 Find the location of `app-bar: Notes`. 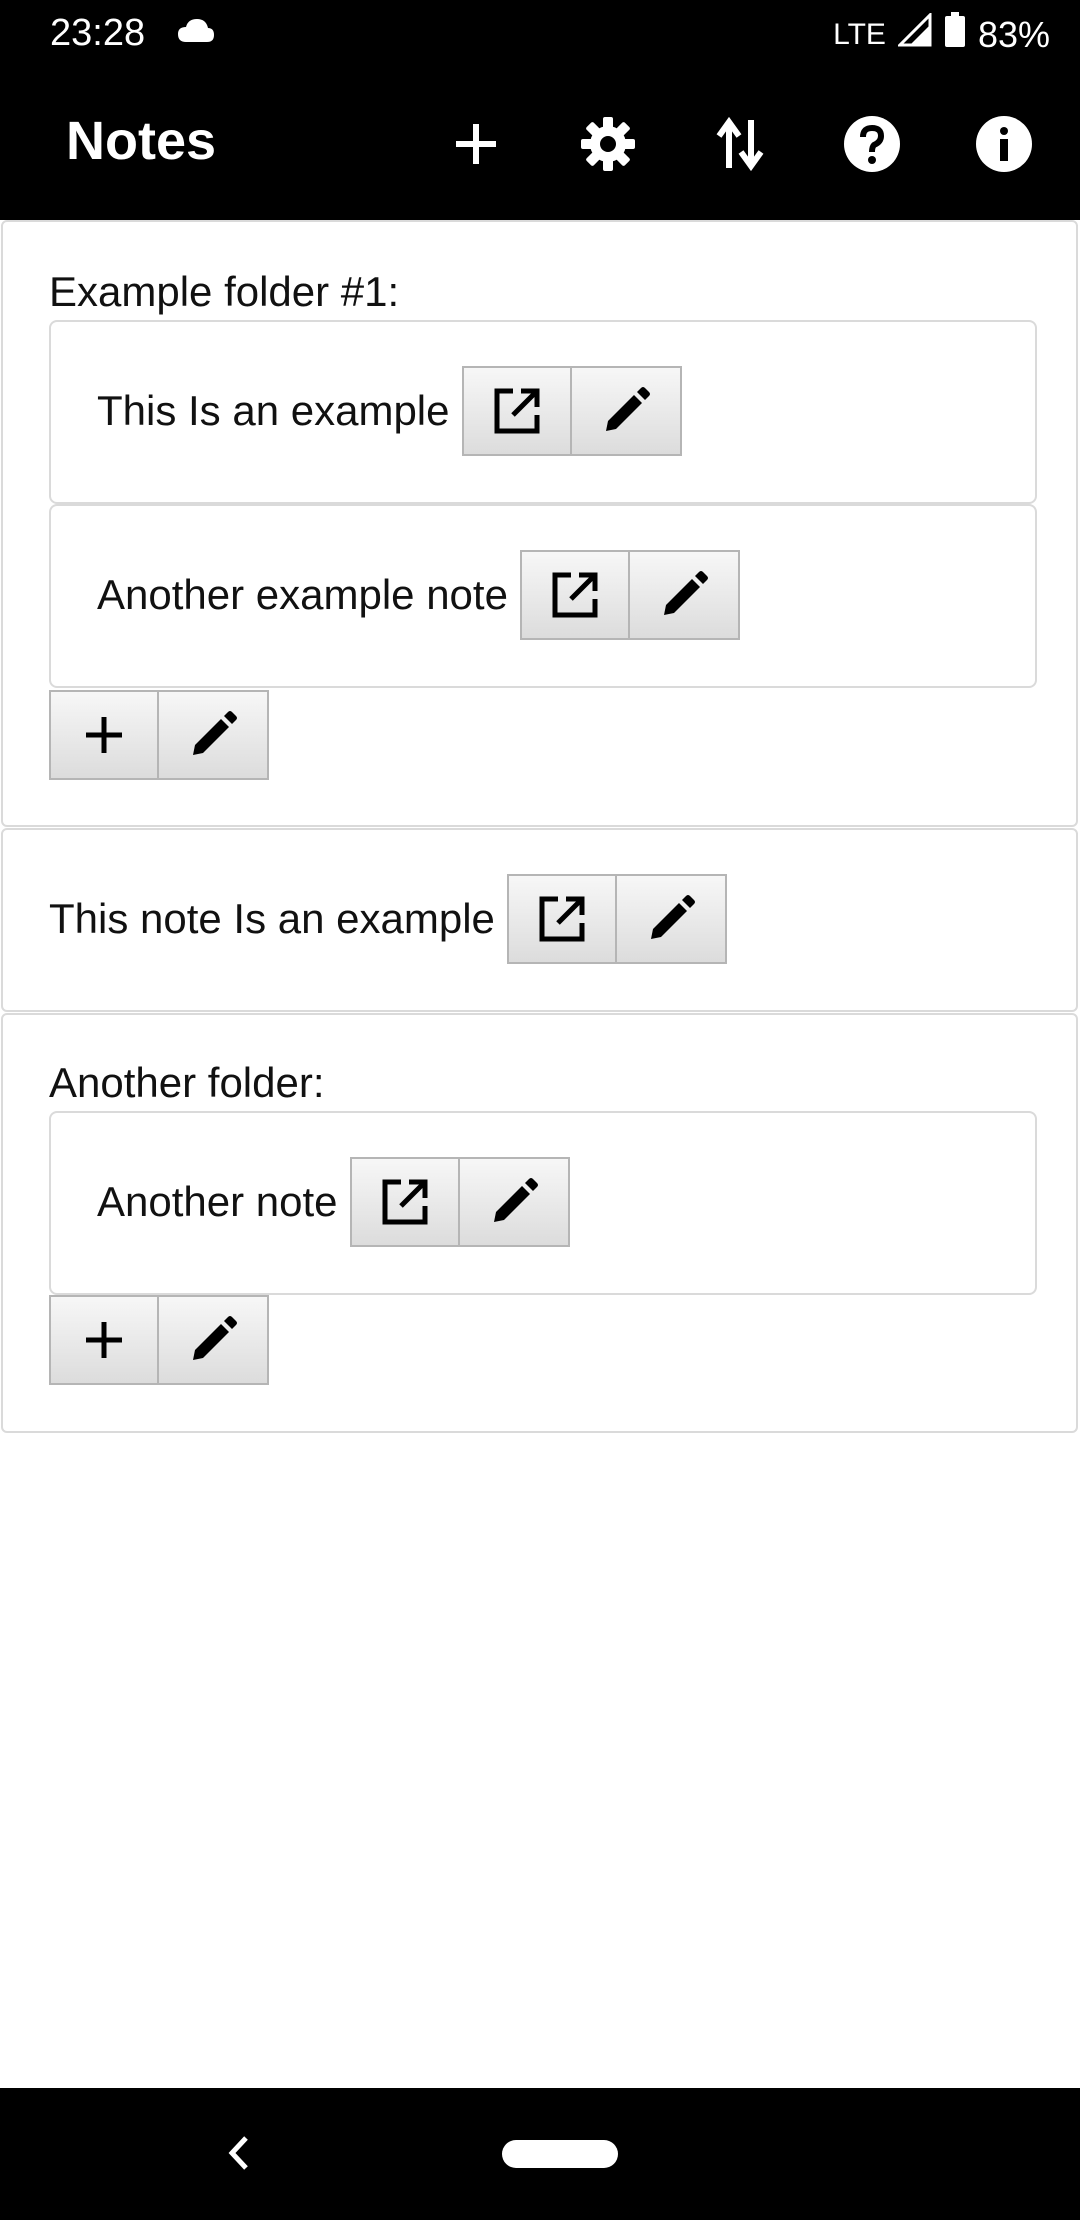

app-bar: Notes is located at coordinates (540, 145).